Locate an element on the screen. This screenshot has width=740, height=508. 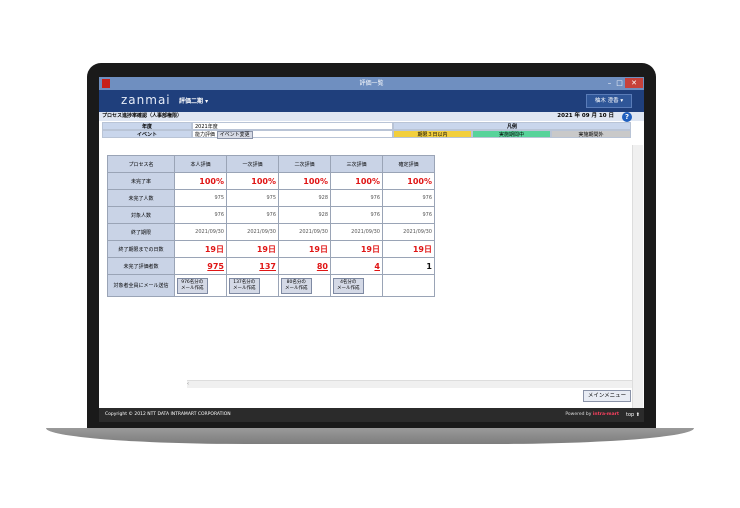
legend-active: 実施期間中 is located at coordinates (511, 134).